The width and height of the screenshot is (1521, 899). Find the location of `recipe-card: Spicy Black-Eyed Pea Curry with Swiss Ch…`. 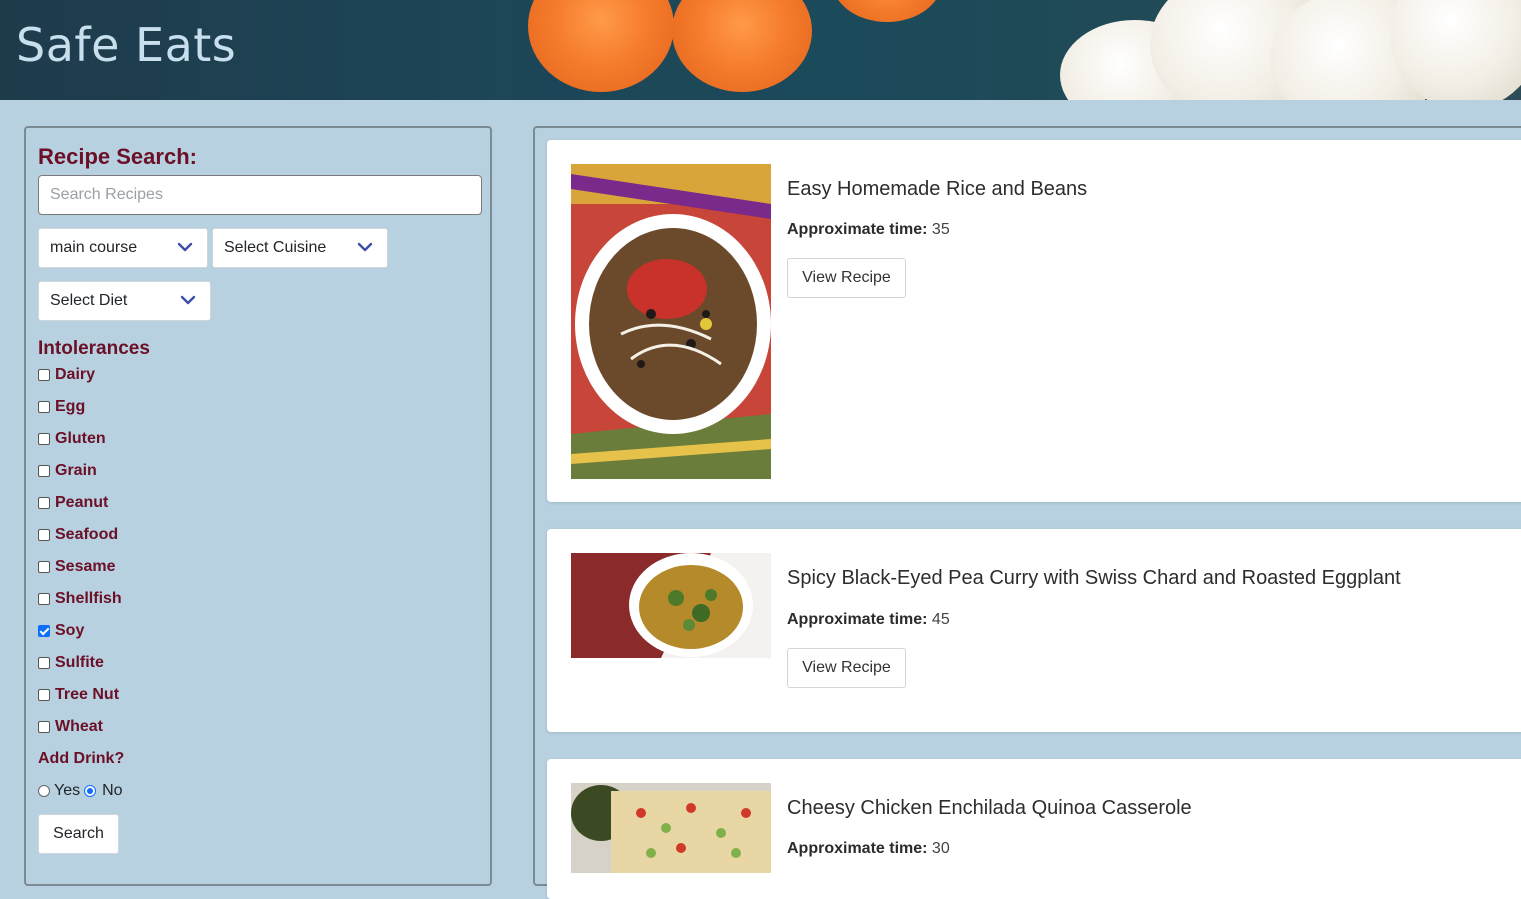

recipe-card: Spicy Black-Eyed Pea Curry with Swiss Ch… is located at coordinates (1034, 630).